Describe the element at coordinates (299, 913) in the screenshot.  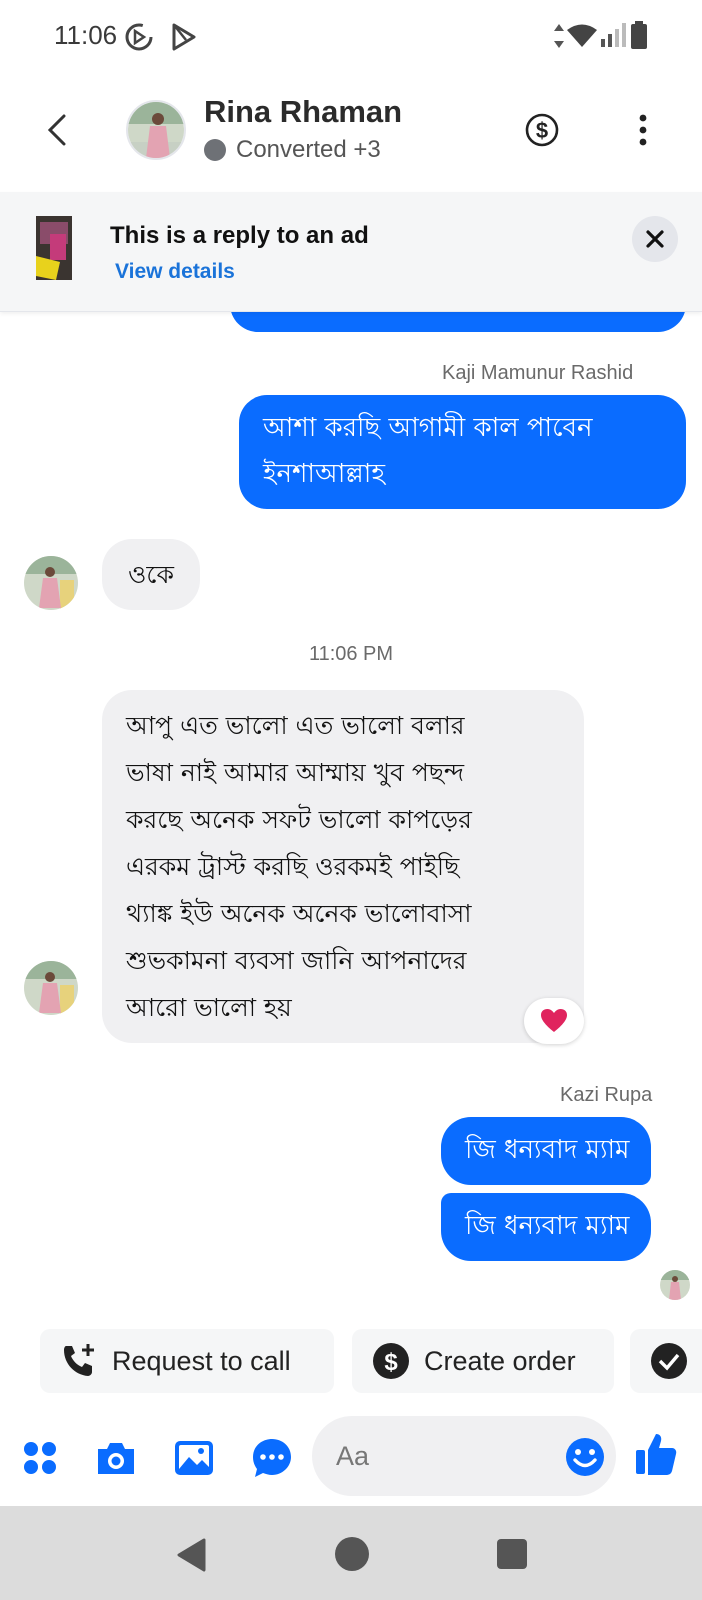
I see `message-line: থ্যাঙ্ক ইউ অনেক অনেক ভালোবাসা` at that location.